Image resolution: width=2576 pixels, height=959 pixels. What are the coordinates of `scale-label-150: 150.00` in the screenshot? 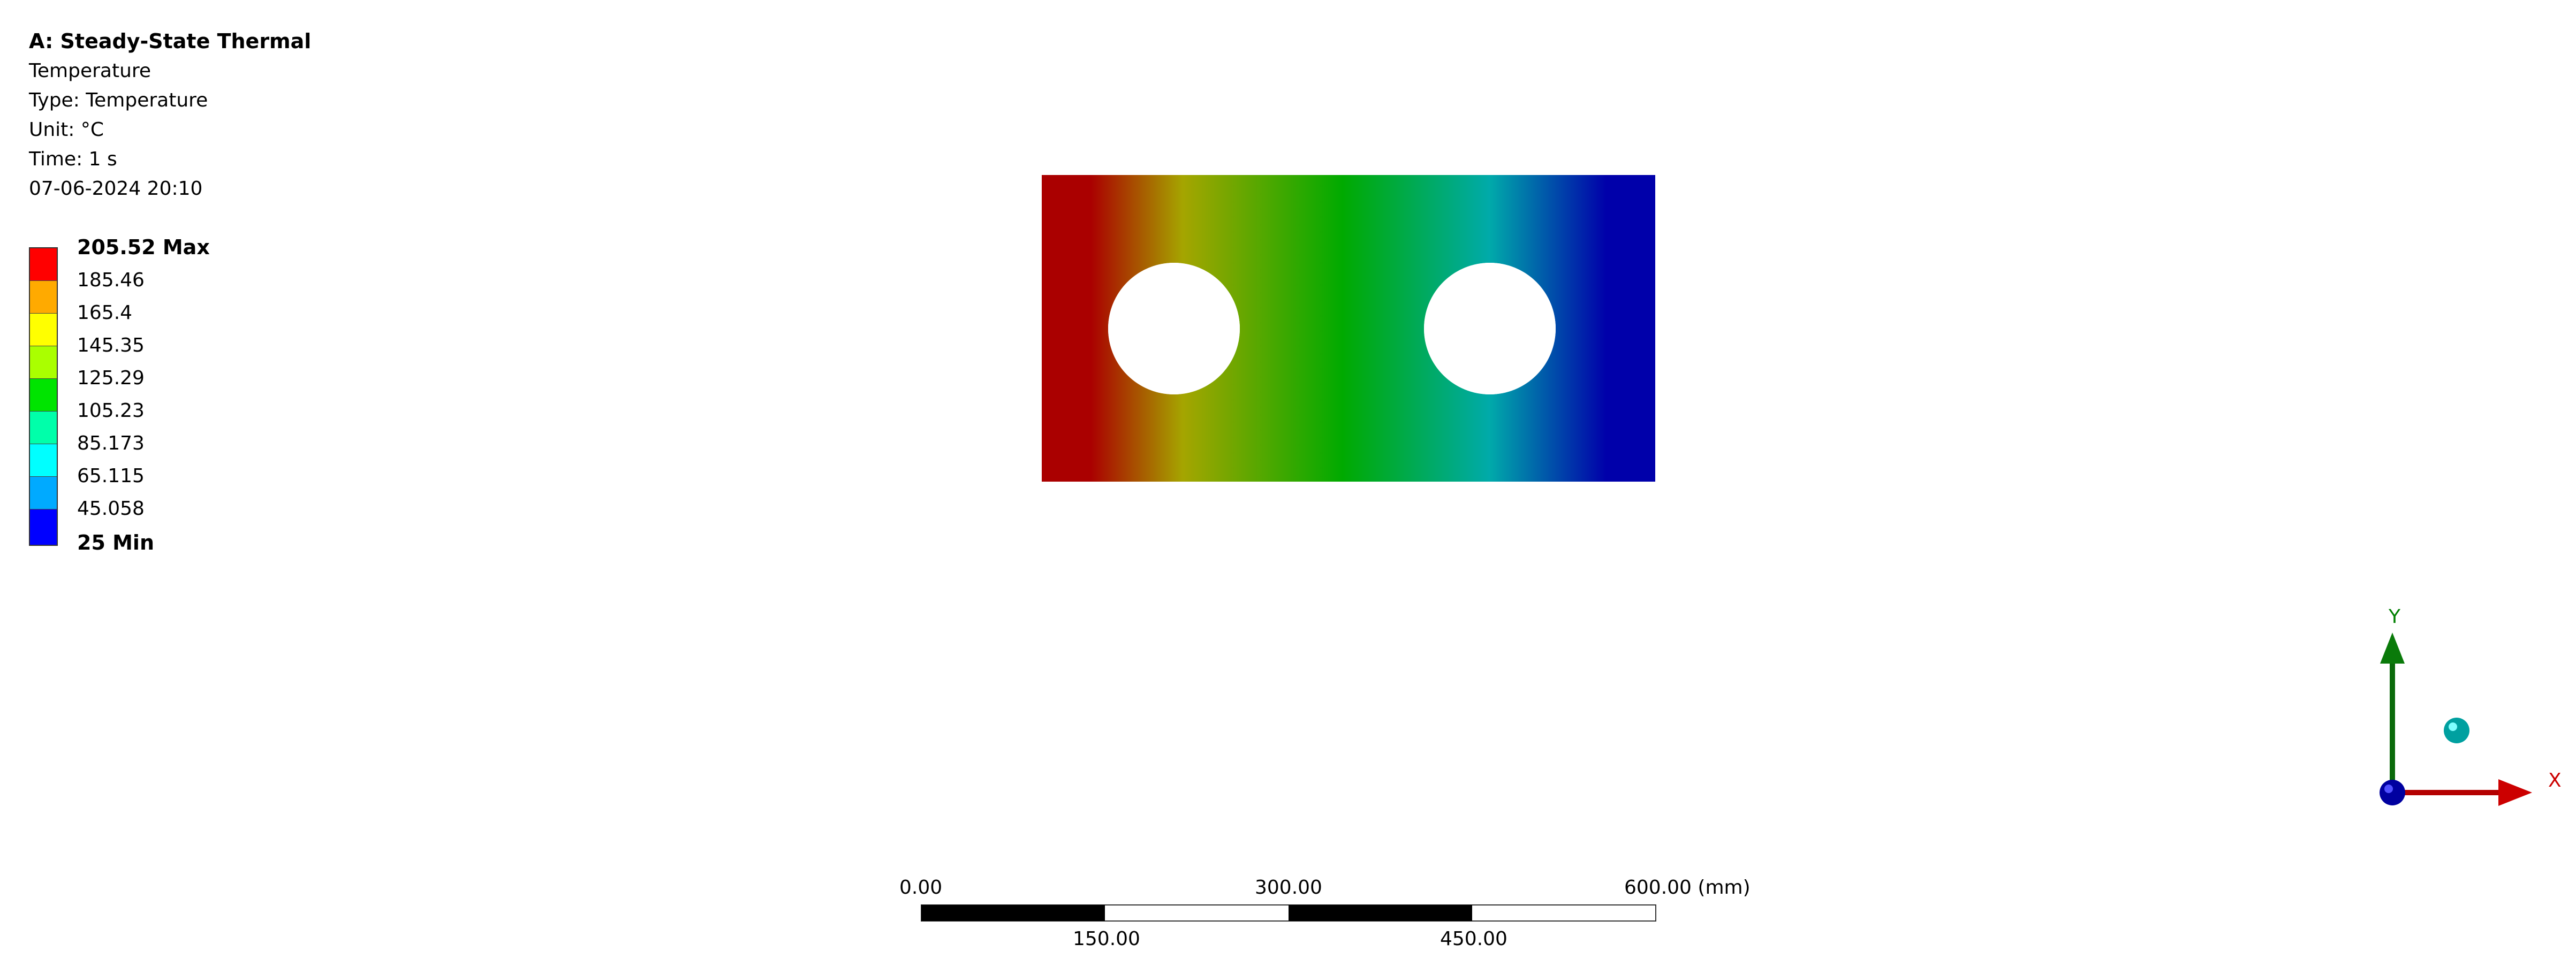 It's located at (1106, 939).